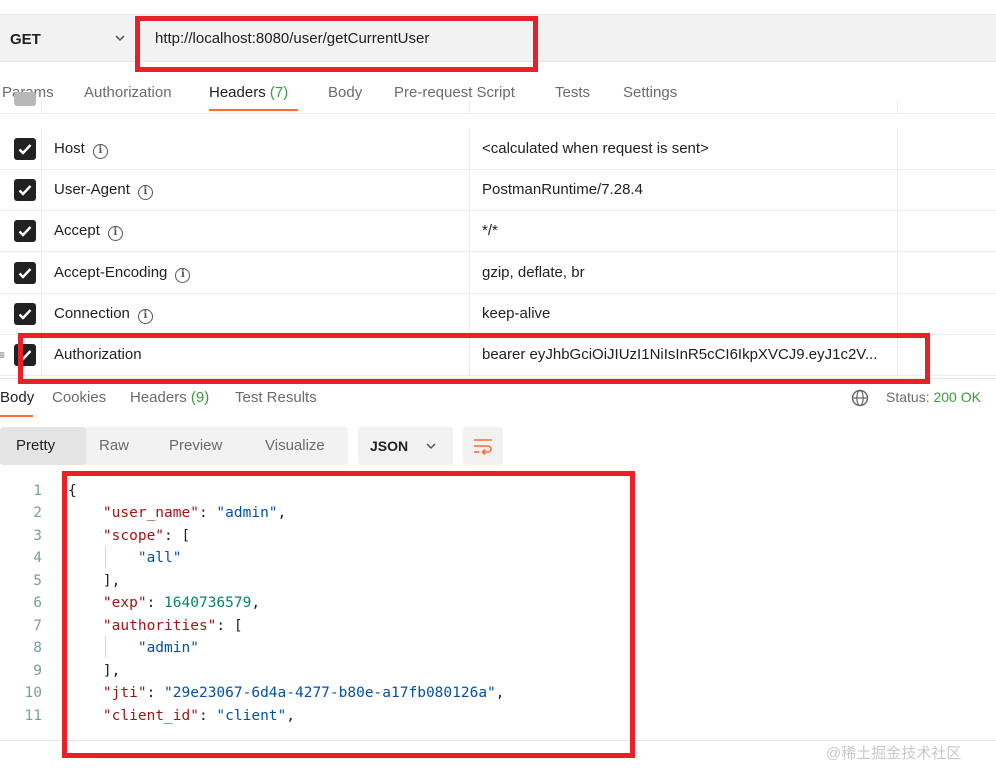  What do you see at coordinates (957, 397) in the screenshot?
I see `status-value: 200 OK` at bounding box center [957, 397].